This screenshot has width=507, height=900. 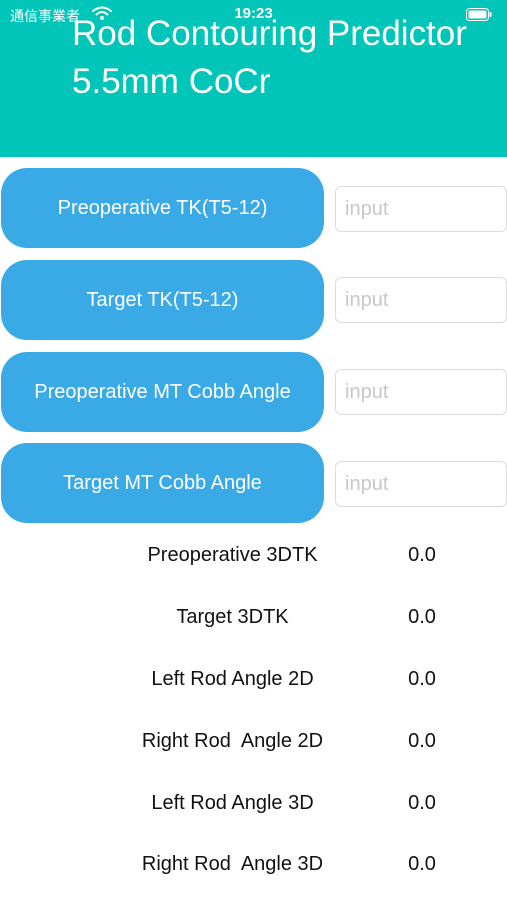 I want to click on right-rod-angle-3d-value: 0.0, so click(x=422, y=864).